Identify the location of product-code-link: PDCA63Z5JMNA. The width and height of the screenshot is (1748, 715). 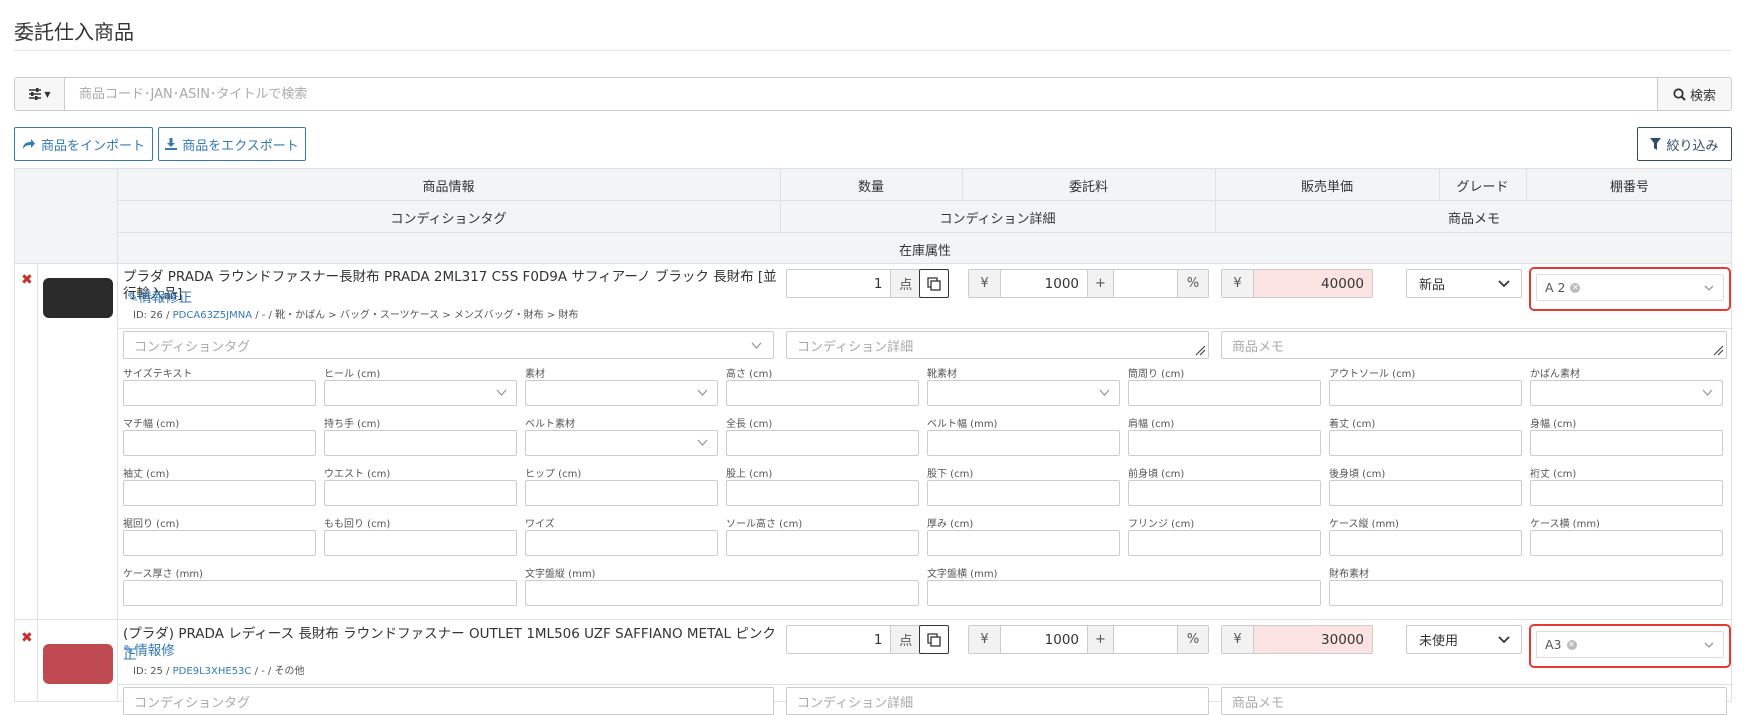
(212, 315).